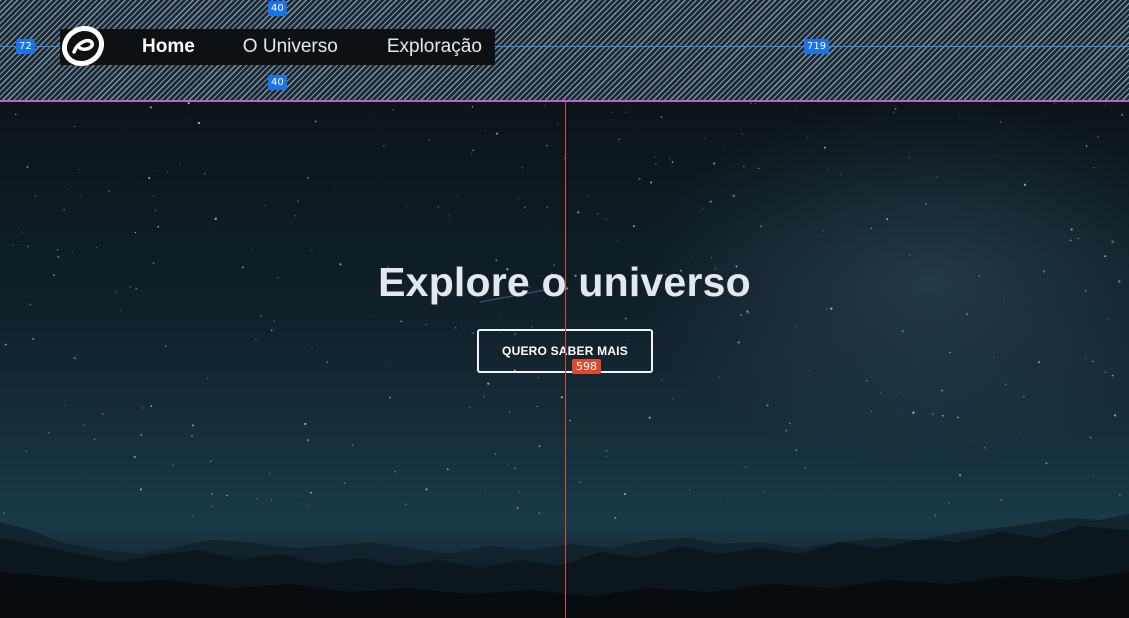 This screenshot has height=618, width=1129. What do you see at coordinates (434, 47) in the screenshot?
I see `nav-item-exploracao: Exploração` at bounding box center [434, 47].